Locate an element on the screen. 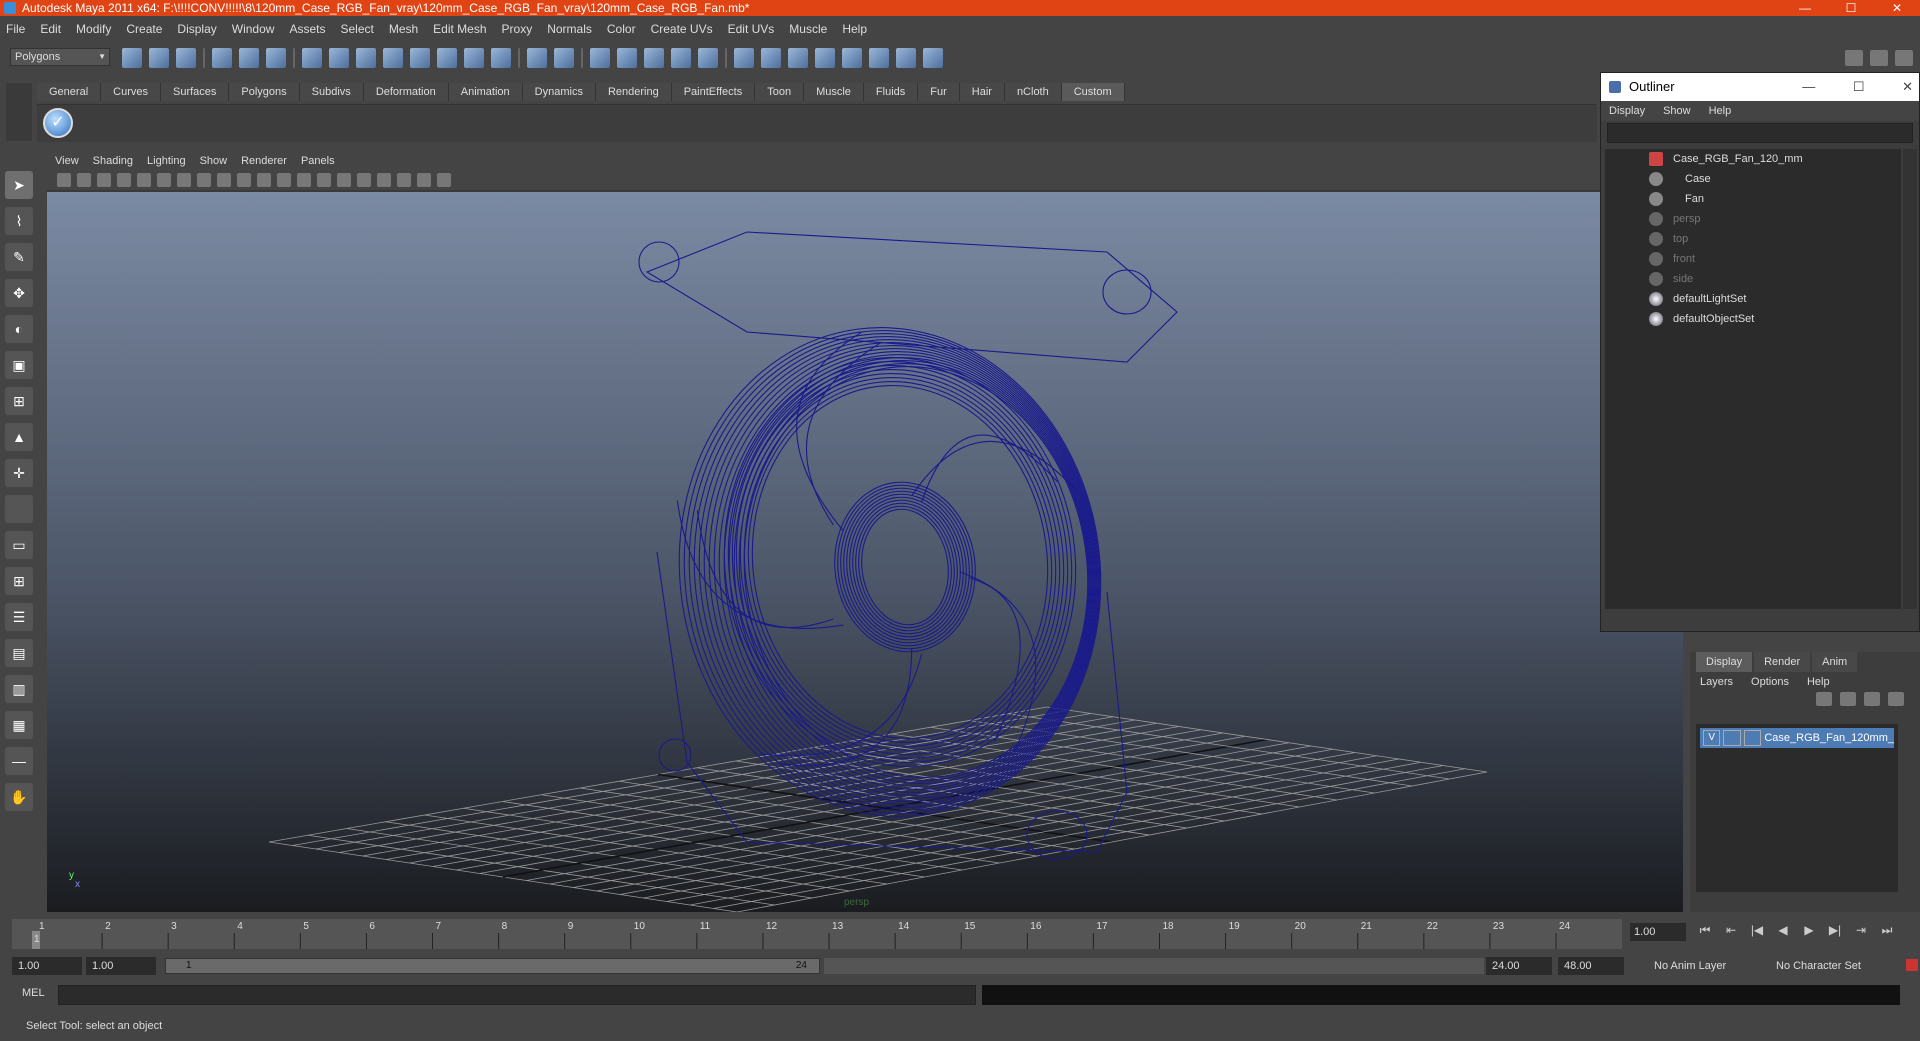 This screenshot has height=1041, width=1920. shelf-tab-general: General is located at coordinates (69, 92).